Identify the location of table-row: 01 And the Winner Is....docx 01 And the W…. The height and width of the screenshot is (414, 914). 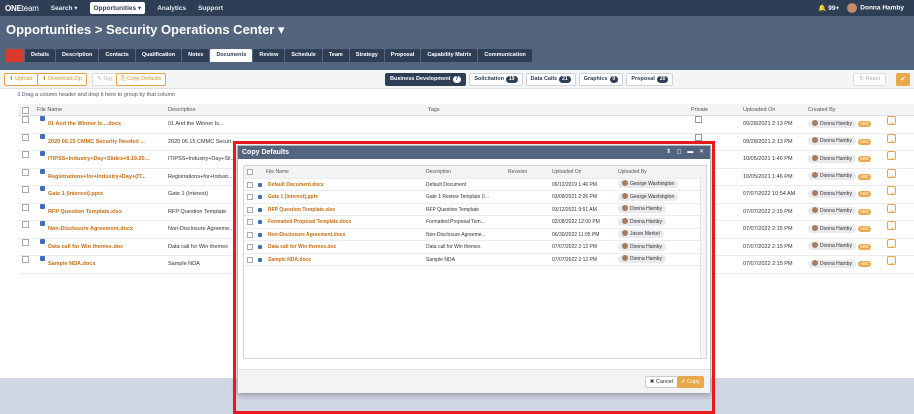
(466, 125).